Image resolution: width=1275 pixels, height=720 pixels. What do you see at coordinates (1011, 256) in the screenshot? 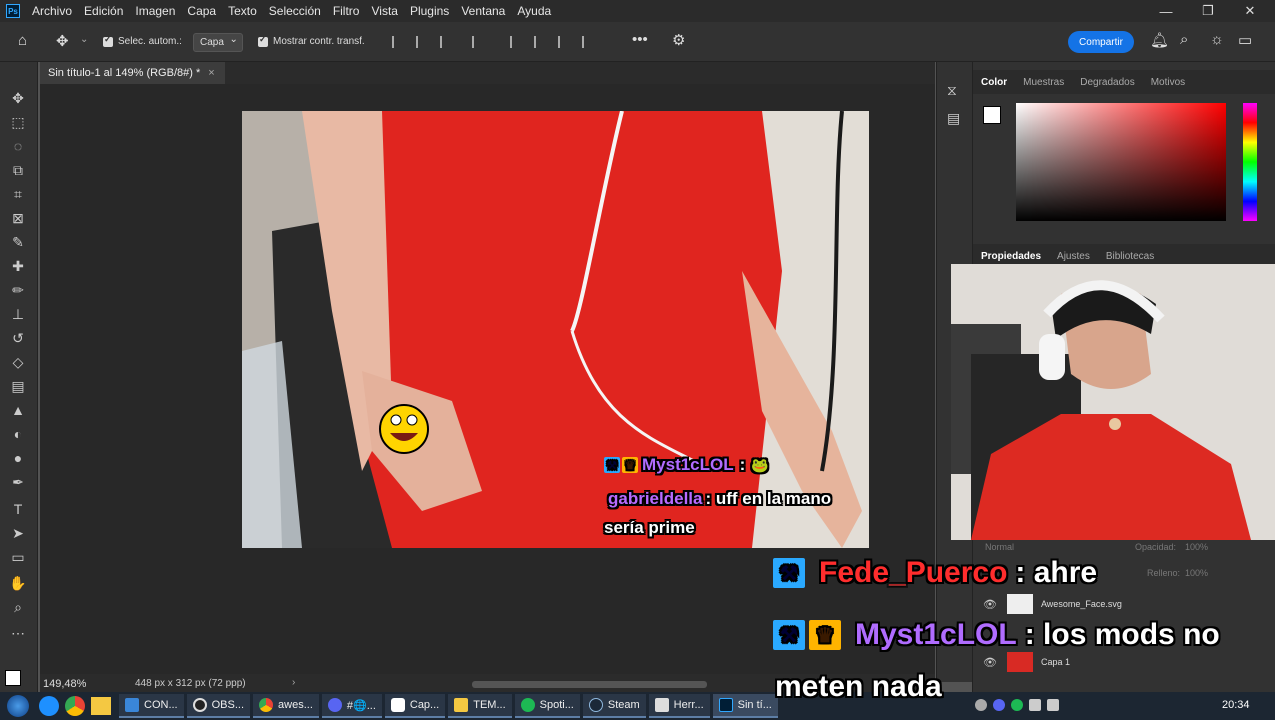
I see `tab-propiedades: Propiedades` at bounding box center [1011, 256].